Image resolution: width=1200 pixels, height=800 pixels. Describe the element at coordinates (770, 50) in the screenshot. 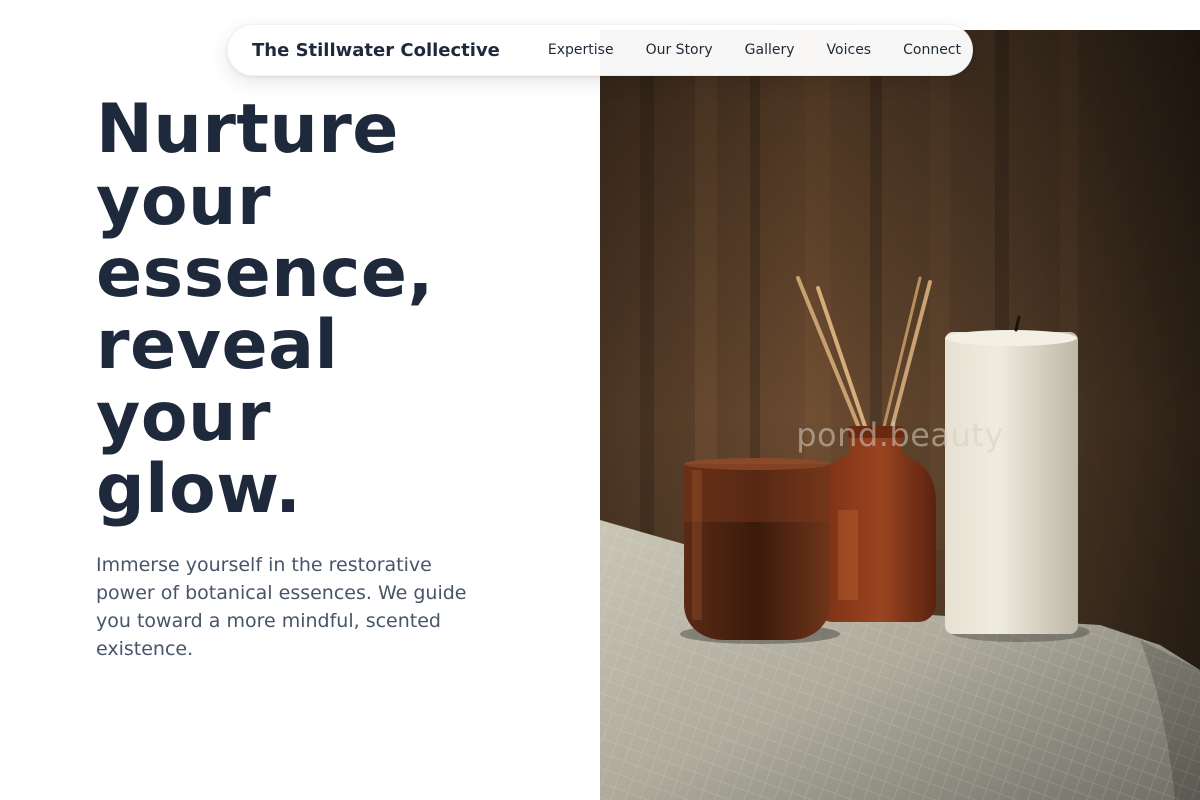

I see `nav-link-gallery: Gallery` at that location.